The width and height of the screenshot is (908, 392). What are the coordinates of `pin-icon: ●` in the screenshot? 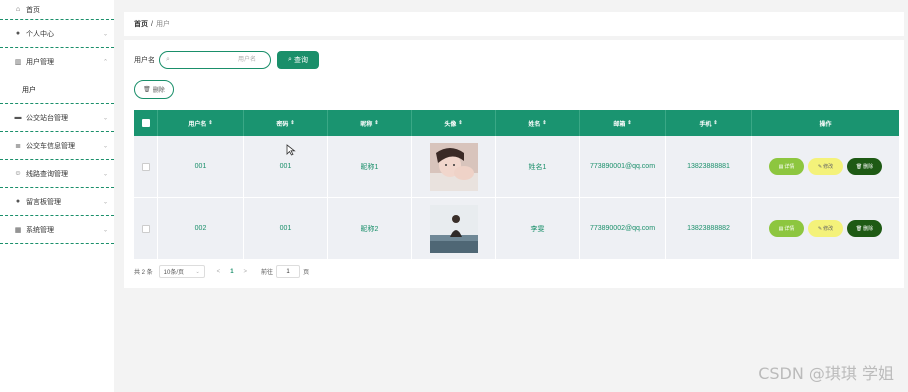 It's located at (18, 201).